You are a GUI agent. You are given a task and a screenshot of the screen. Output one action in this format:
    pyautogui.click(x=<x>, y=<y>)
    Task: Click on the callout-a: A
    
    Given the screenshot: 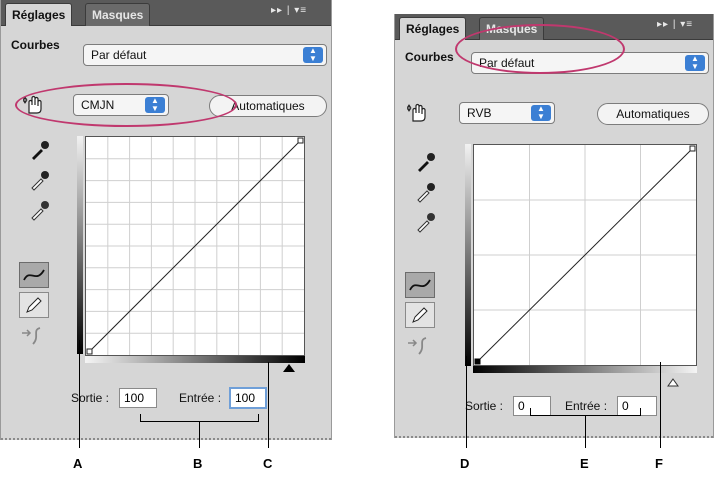 What is the action you would take?
    pyautogui.click(x=78, y=463)
    